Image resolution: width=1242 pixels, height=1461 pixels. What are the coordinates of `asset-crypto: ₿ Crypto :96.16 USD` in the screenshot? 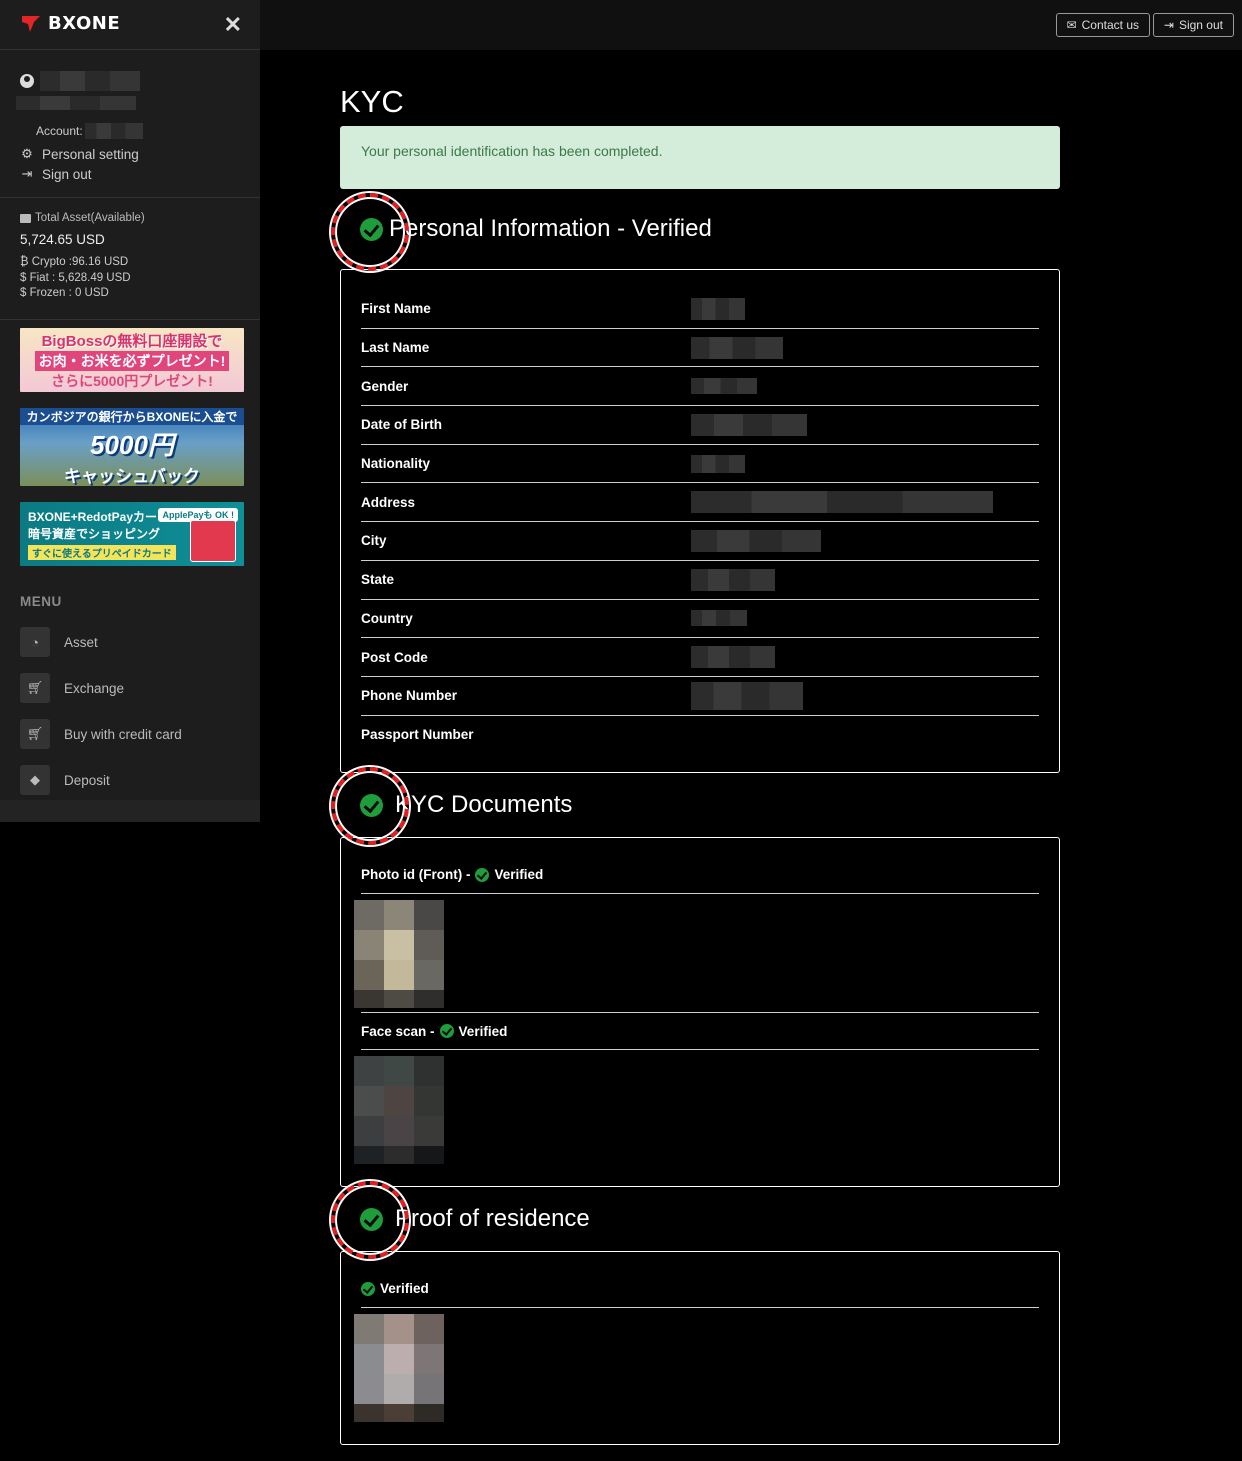 It's located at (130, 263).